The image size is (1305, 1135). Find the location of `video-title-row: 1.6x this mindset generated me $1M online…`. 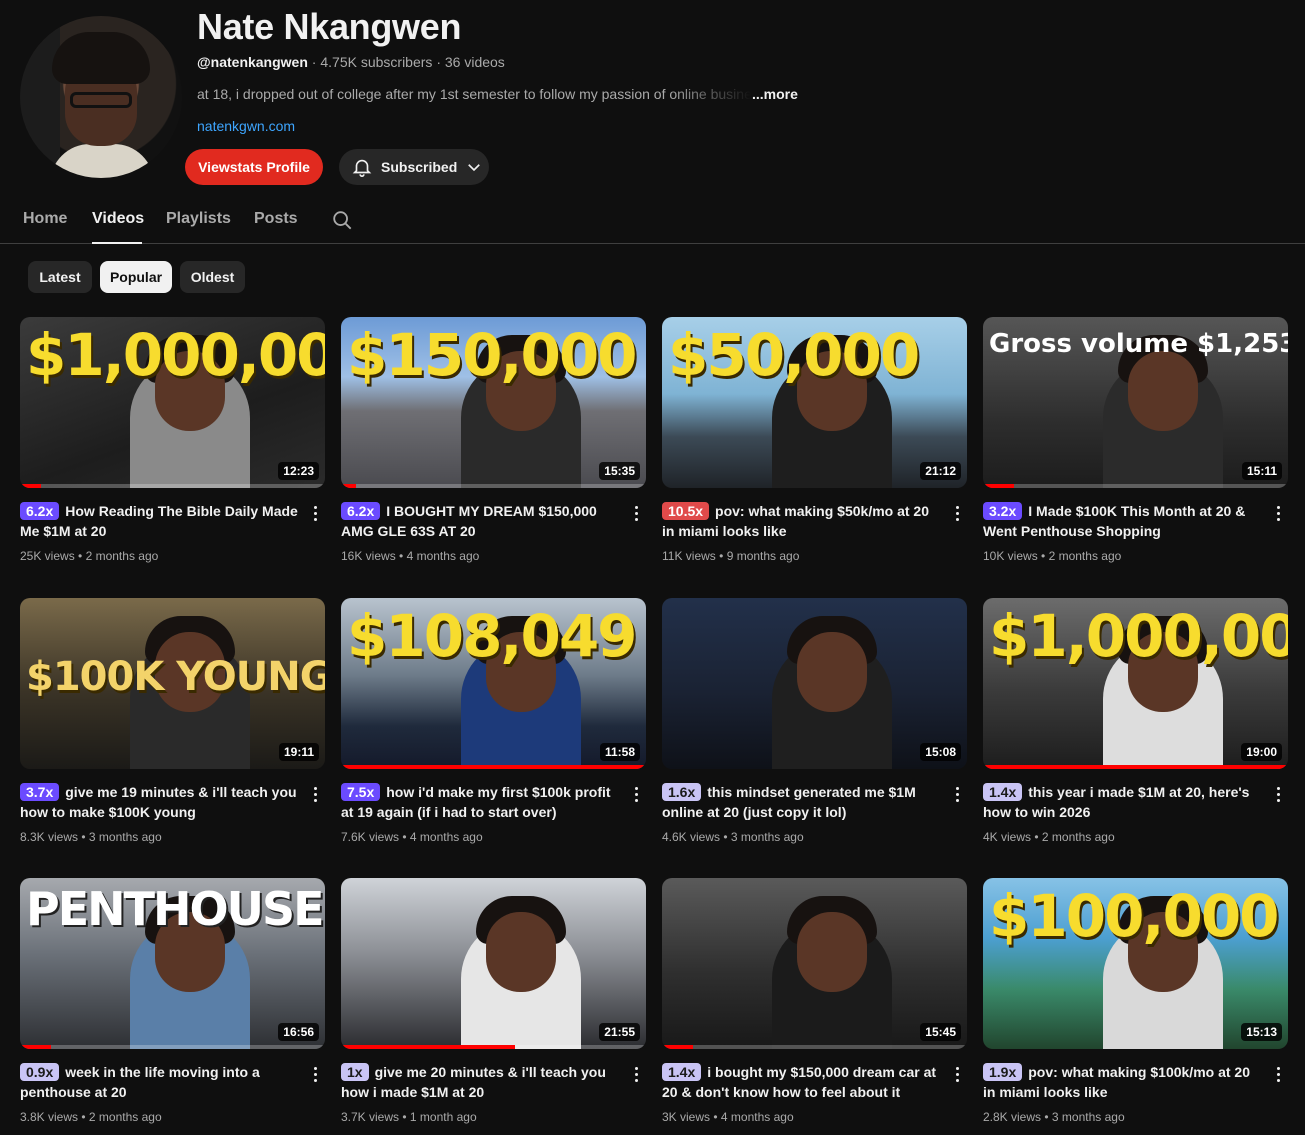

video-title-row: 1.6x this mindset generated me $1M online… is located at coordinates (802, 802).